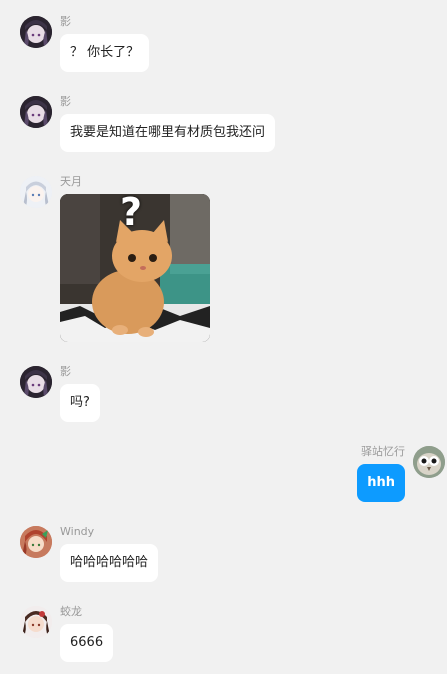 The width and height of the screenshot is (447, 674). Describe the element at coordinates (381, 483) in the screenshot. I see `message-bubble-self: hhh` at that location.